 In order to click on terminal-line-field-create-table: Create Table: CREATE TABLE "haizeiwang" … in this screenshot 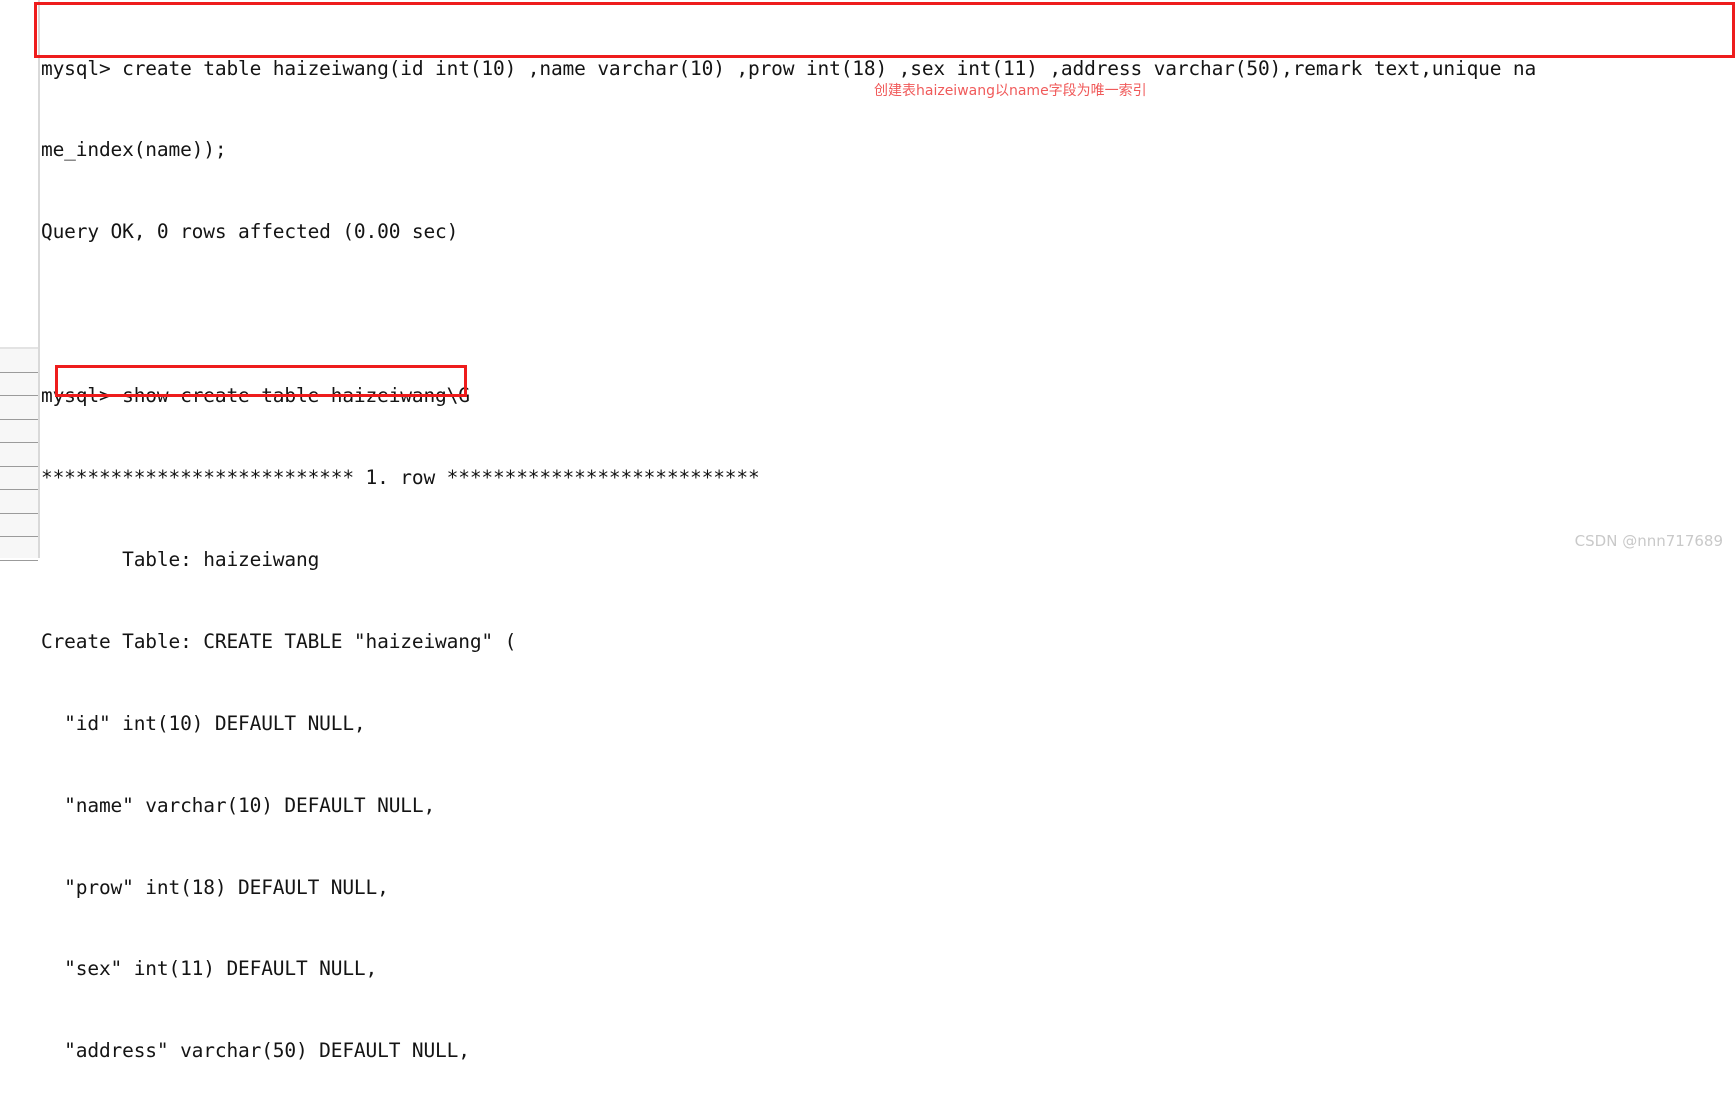, I will do `click(279, 641)`.